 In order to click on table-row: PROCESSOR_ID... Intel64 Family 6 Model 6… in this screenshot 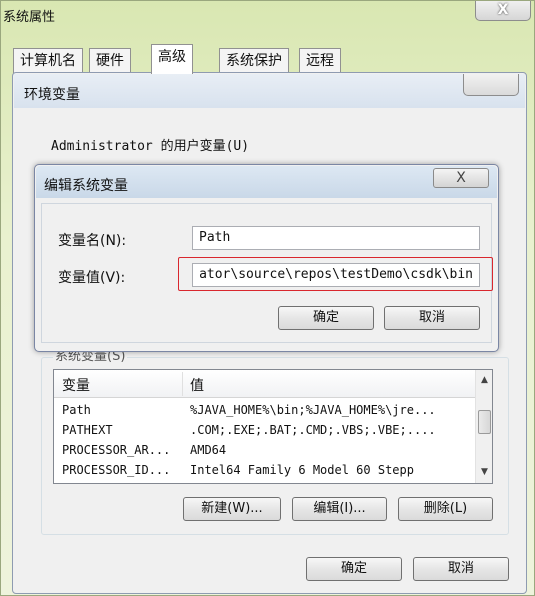, I will do `click(264, 470)`.